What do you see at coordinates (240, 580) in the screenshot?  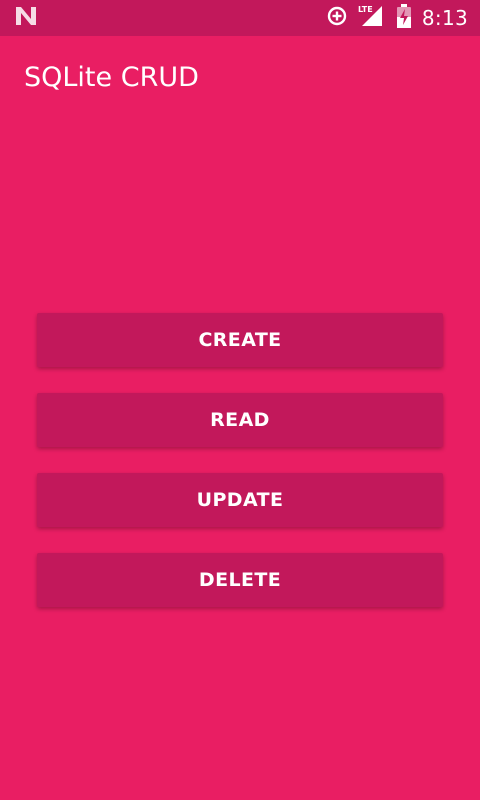 I see `delete-button: DELETE` at bounding box center [240, 580].